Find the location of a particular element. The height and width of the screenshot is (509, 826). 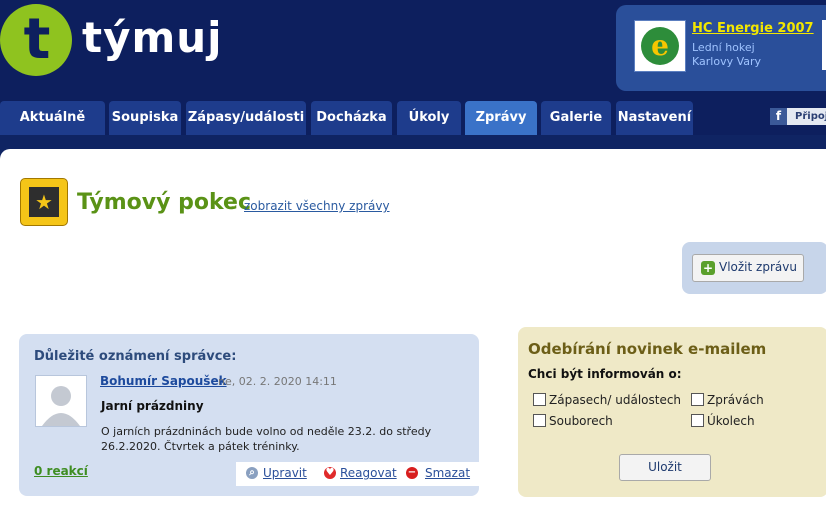

player-icon: ★ is located at coordinates (44, 202).